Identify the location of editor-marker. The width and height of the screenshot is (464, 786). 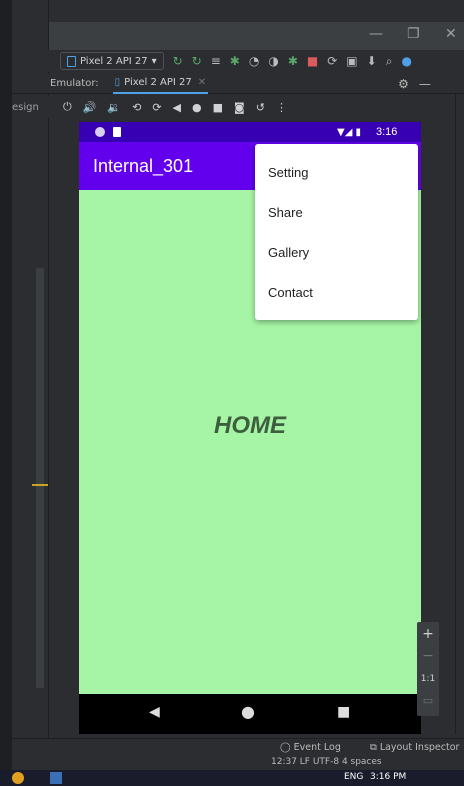
(40, 485).